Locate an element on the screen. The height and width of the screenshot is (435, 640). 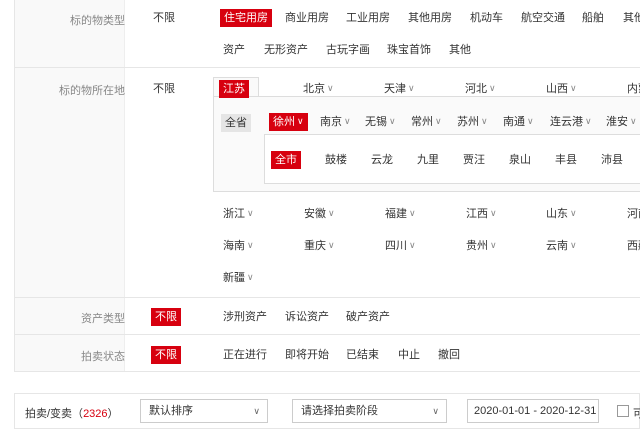
city-dropdown-panel is located at coordinates (452, 159).